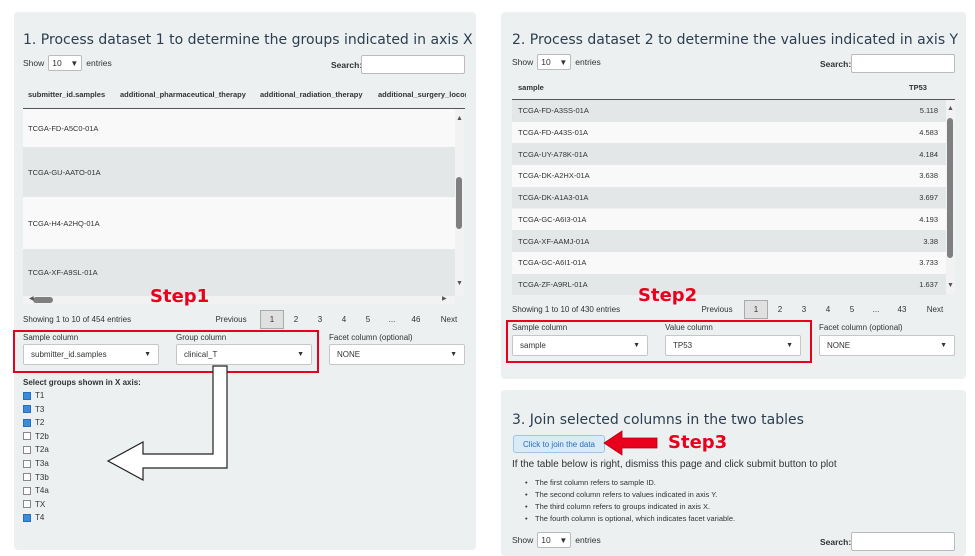 This screenshot has width=975, height=556. Describe the element at coordinates (659, 341) in the screenshot. I see `step2-highlight-box` at that location.